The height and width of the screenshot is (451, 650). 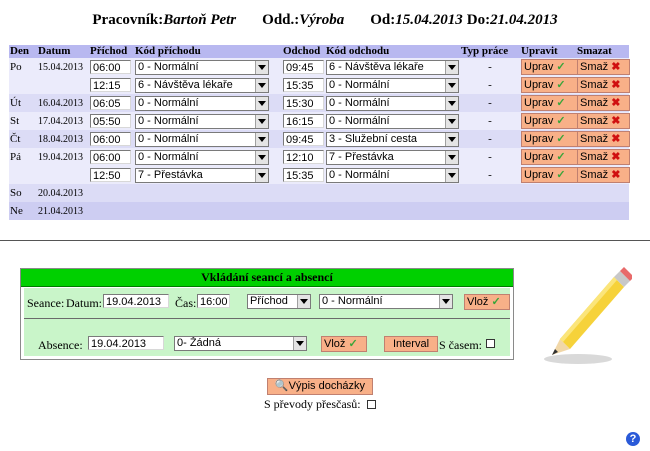 I want to click on departure-code-select: 3 - Služební cesta, so click(x=392, y=139).